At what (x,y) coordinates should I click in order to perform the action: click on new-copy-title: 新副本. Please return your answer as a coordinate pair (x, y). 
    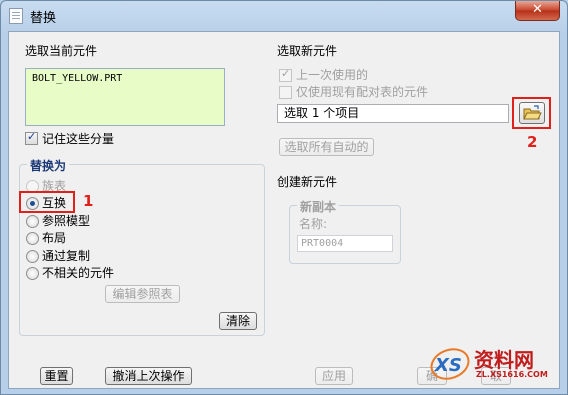
    Looking at the image, I should click on (318, 206).